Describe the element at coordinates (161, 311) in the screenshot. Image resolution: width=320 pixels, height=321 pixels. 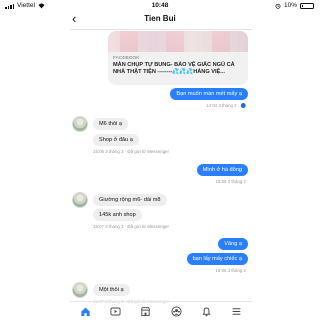
I see `bottom-tab-bar` at that location.